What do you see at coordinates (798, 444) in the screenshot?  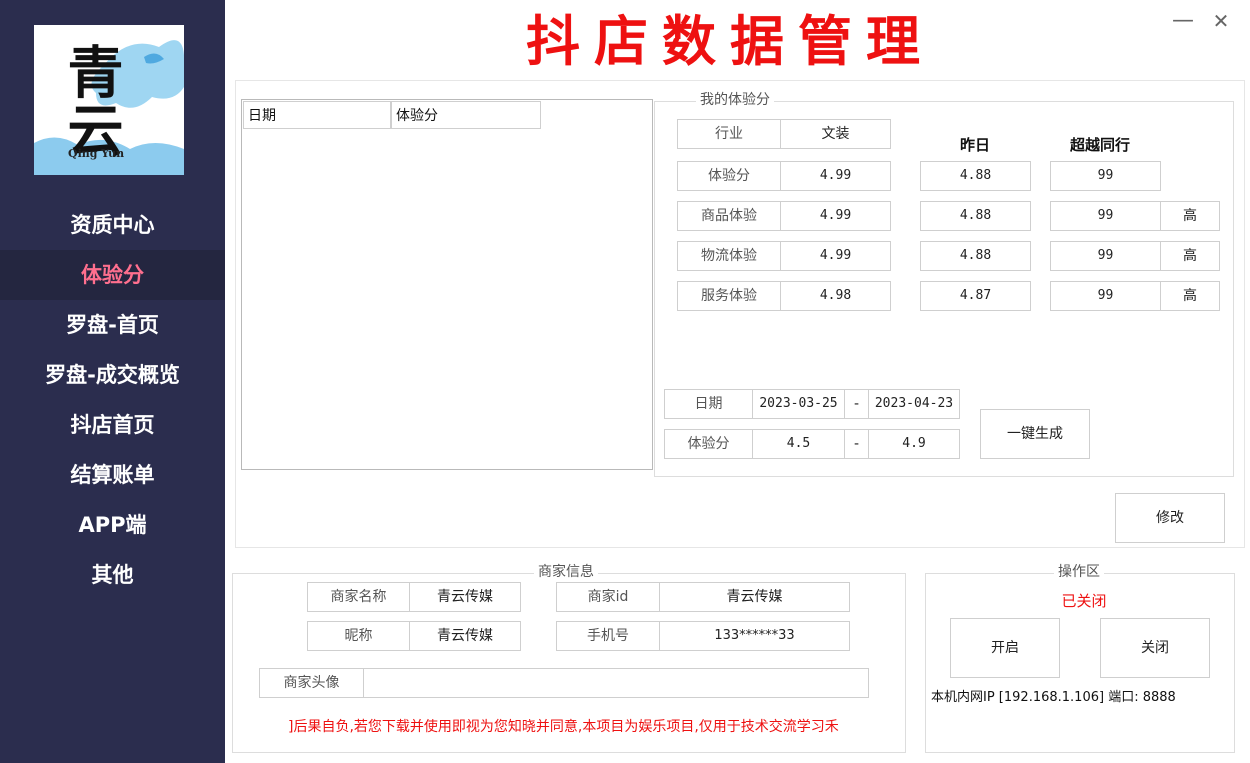 I see `score-from-input: 4.5` at bounding box center [798, 444].